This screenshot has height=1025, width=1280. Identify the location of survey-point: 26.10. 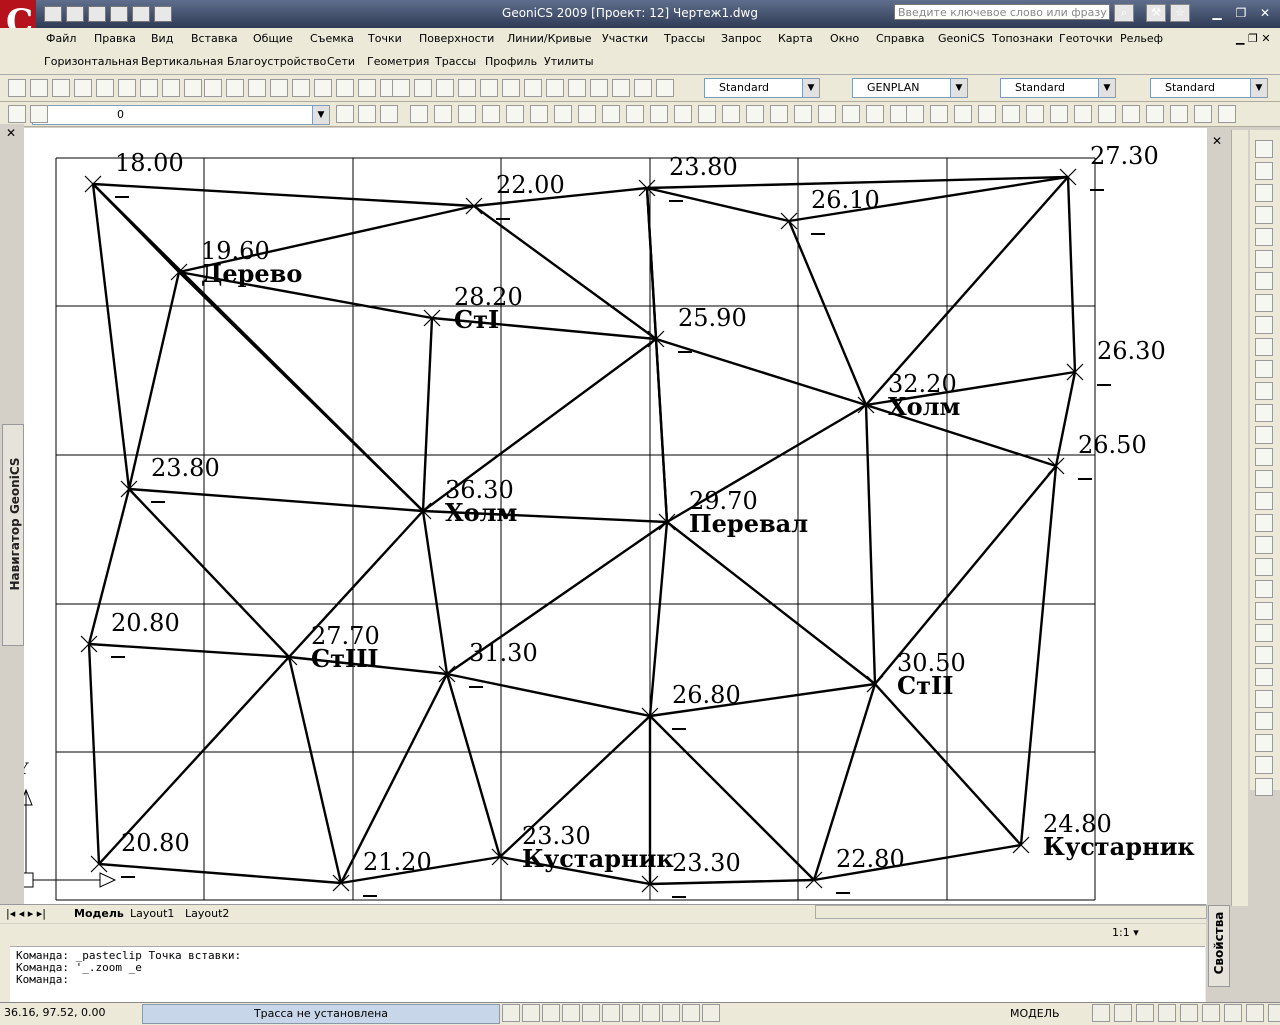
(830, 210).